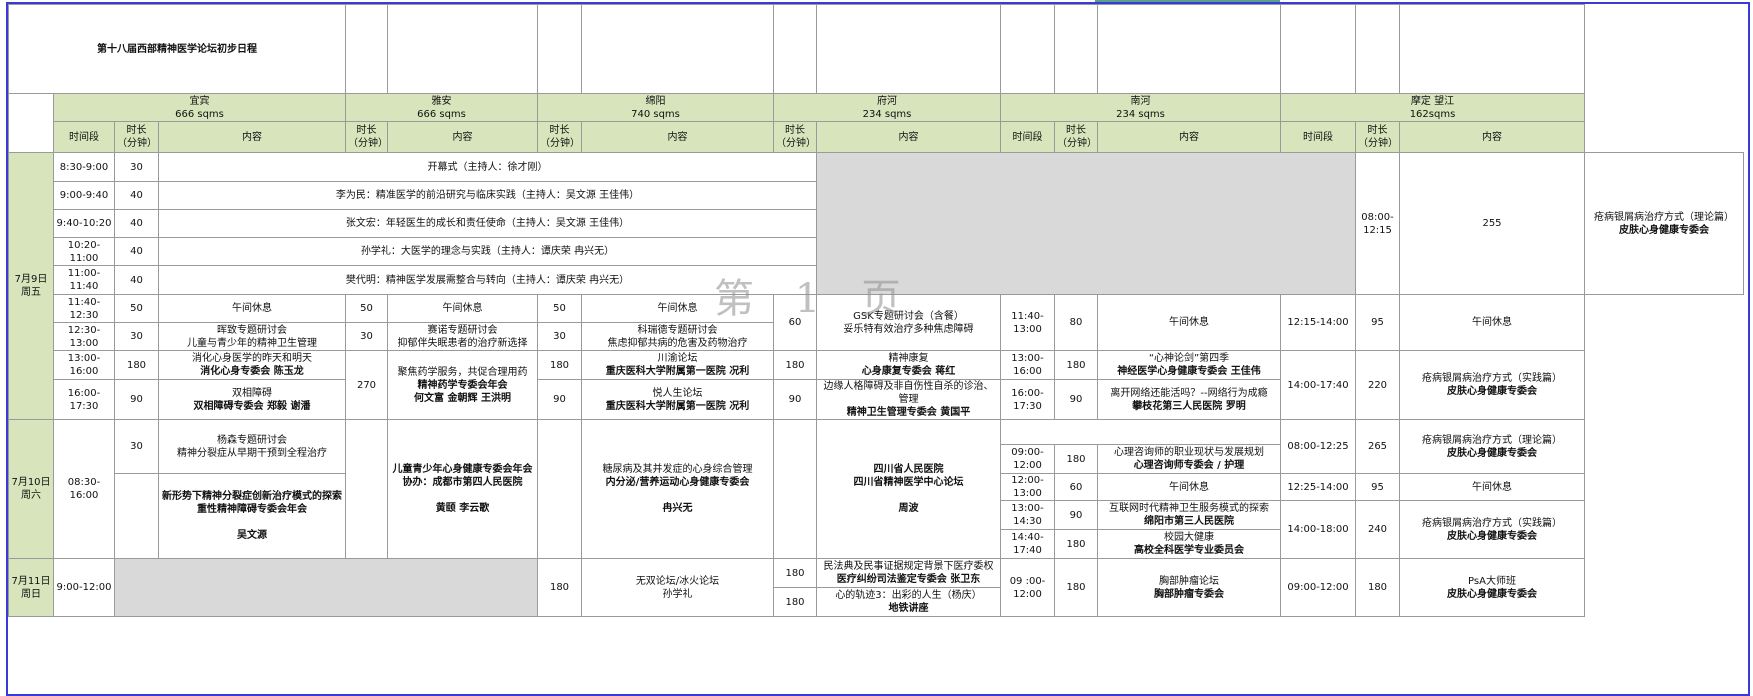 This screenshot has height=696, width=1753. I want to click on time-cell: 9:00-12:00, so click(84, 587).